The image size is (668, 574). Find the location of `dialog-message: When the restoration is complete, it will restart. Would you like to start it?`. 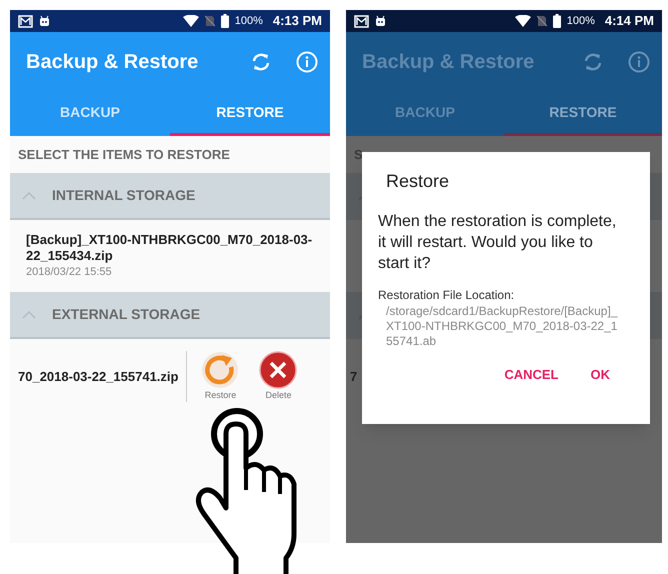

dialog-message: When the restoration is complete, it will restart. Would you like to start it? is located at coordinates (498, 243).